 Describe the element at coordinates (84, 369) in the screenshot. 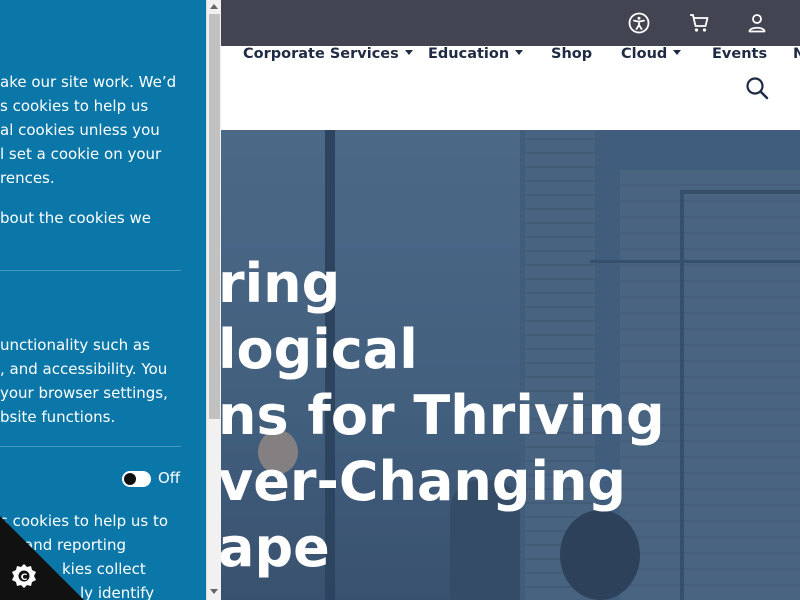

I see `necessary-cookies-text: , and accessibility. You` at that location.